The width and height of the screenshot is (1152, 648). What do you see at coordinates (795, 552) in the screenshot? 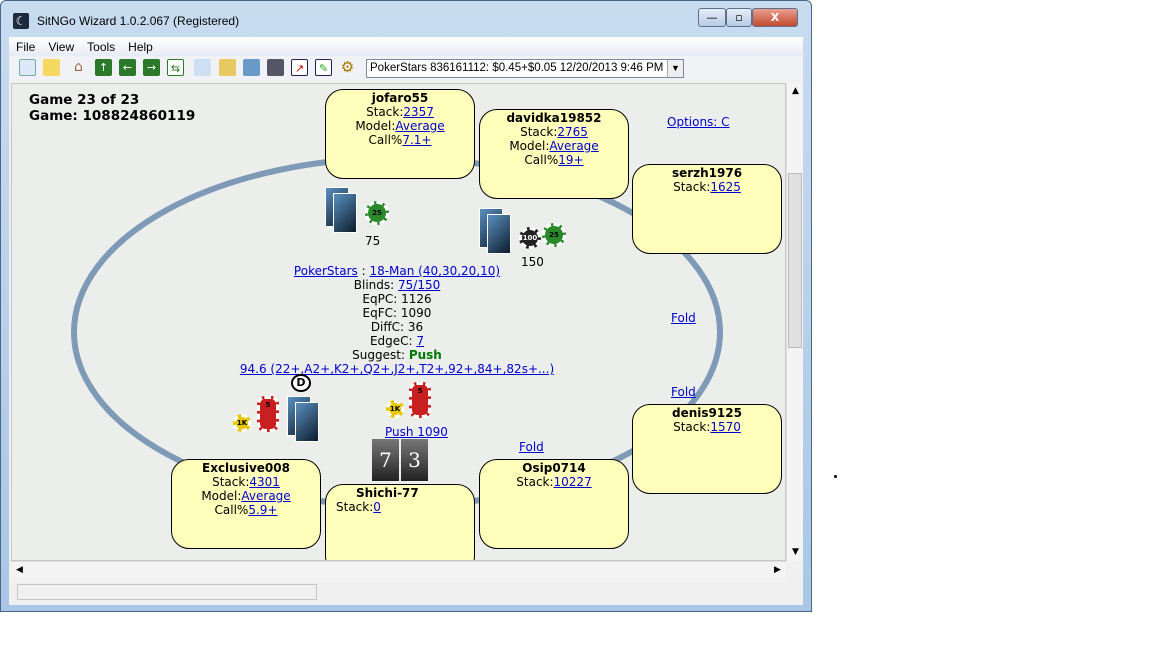
I see `scroll-down-icon: ▼` at bounding box center [795, 552].